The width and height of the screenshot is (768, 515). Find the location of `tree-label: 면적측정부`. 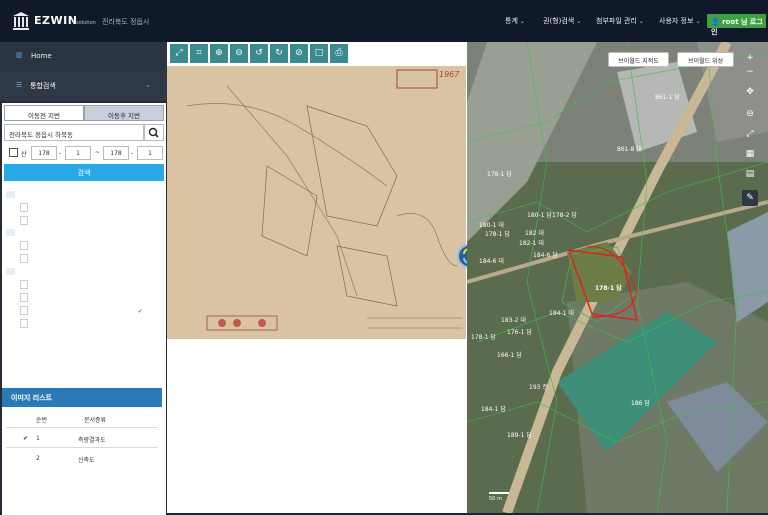

tree-label: 면적측정부 is located at coordinates (32, 233).